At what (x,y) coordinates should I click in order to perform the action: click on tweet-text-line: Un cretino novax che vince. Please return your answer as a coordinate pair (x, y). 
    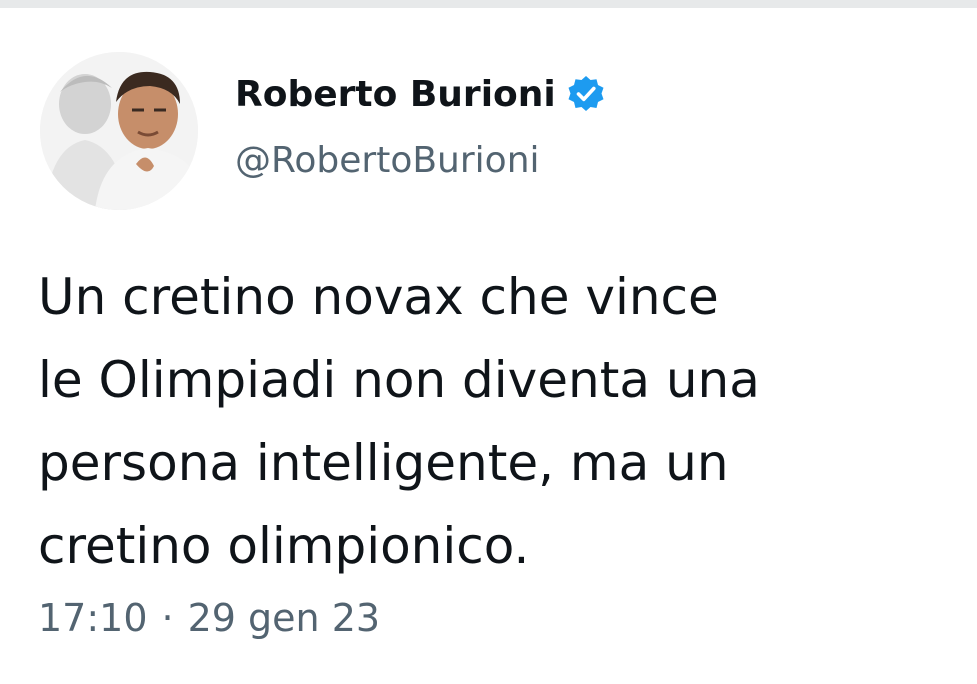
    Looking at the image, I should click on (378, 297).